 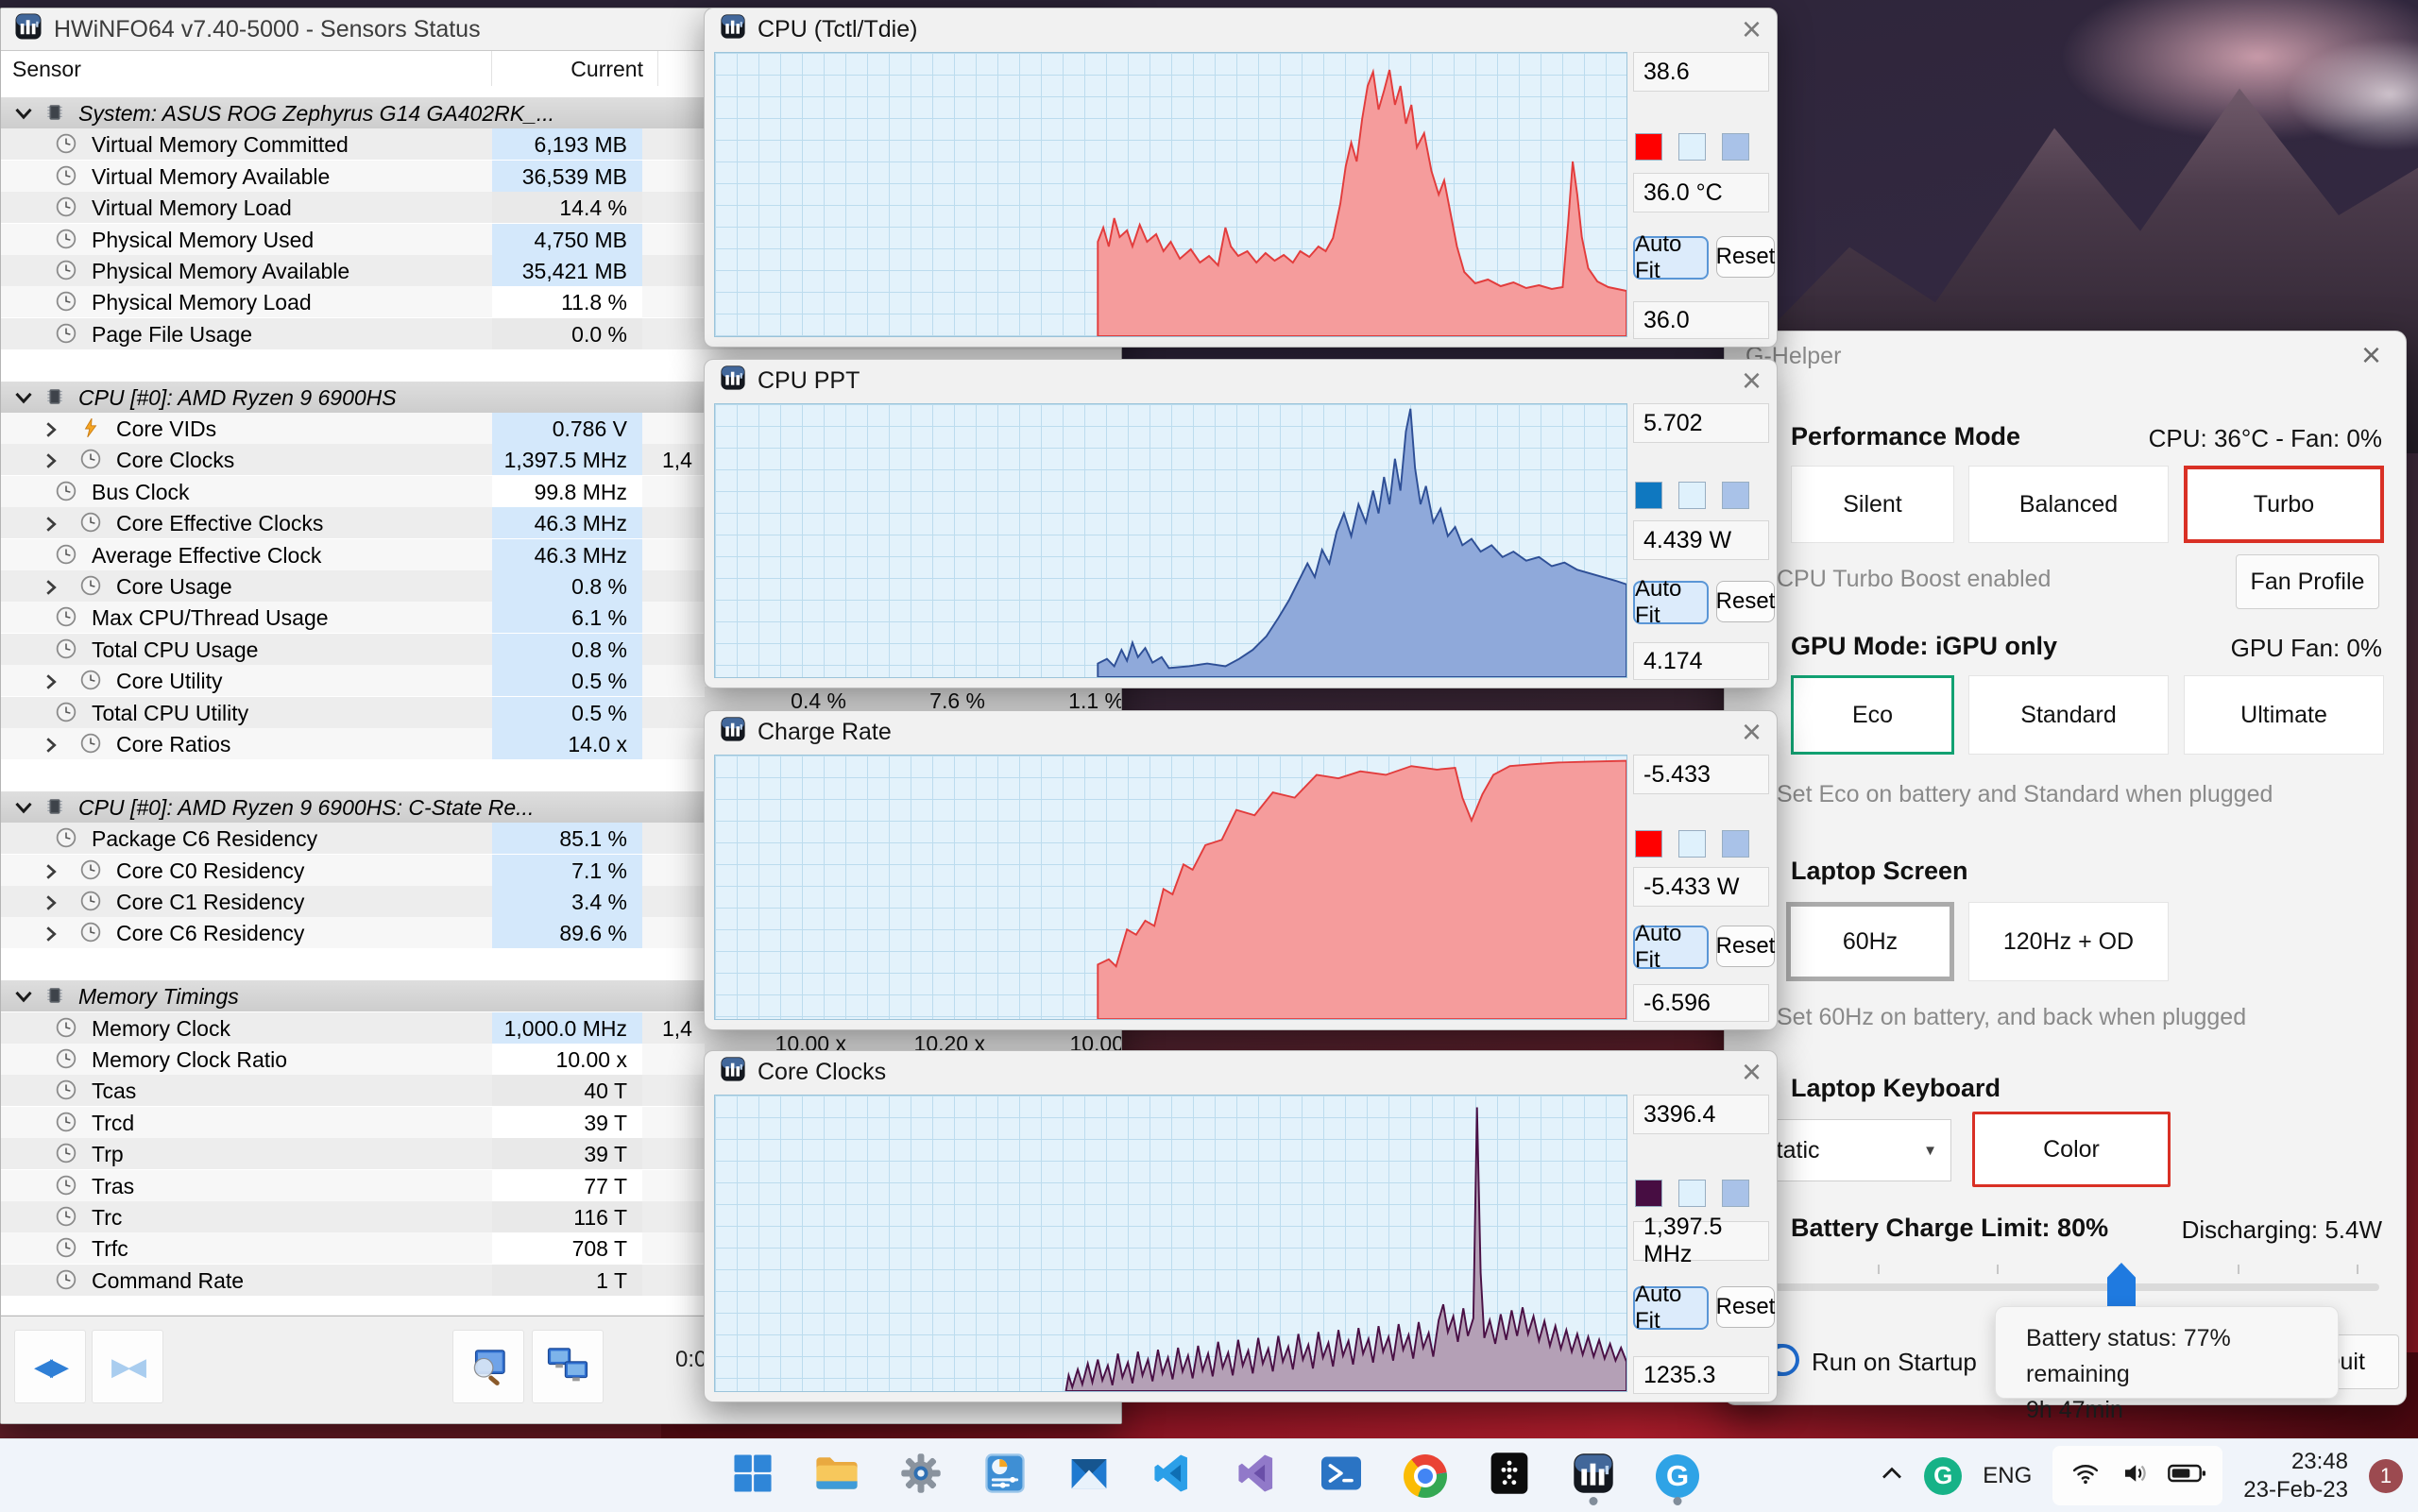 I want to click on taskbar-icon-mail, so click(x=1089, y=1476).